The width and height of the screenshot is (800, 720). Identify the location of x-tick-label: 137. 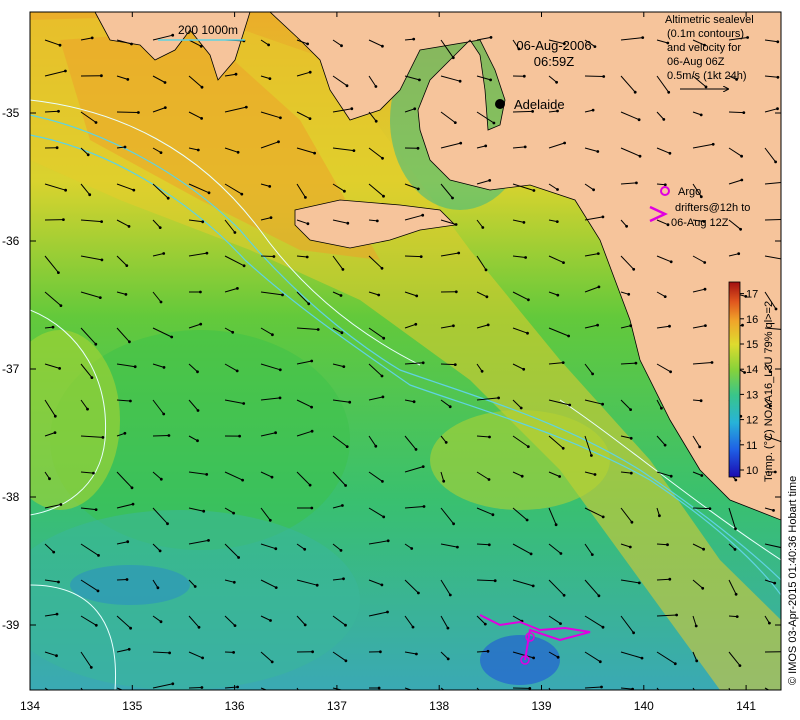
(337, 706).